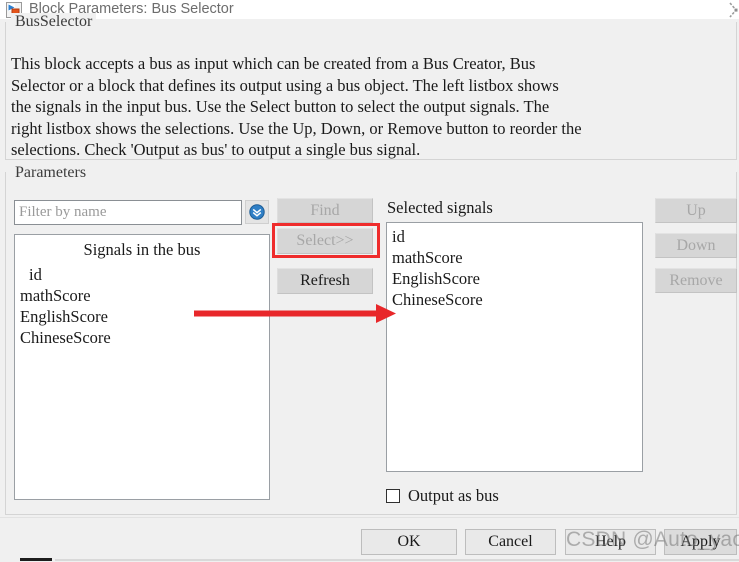  I want to click on output-as-bus-label: Output as bus, so click(453, 495).